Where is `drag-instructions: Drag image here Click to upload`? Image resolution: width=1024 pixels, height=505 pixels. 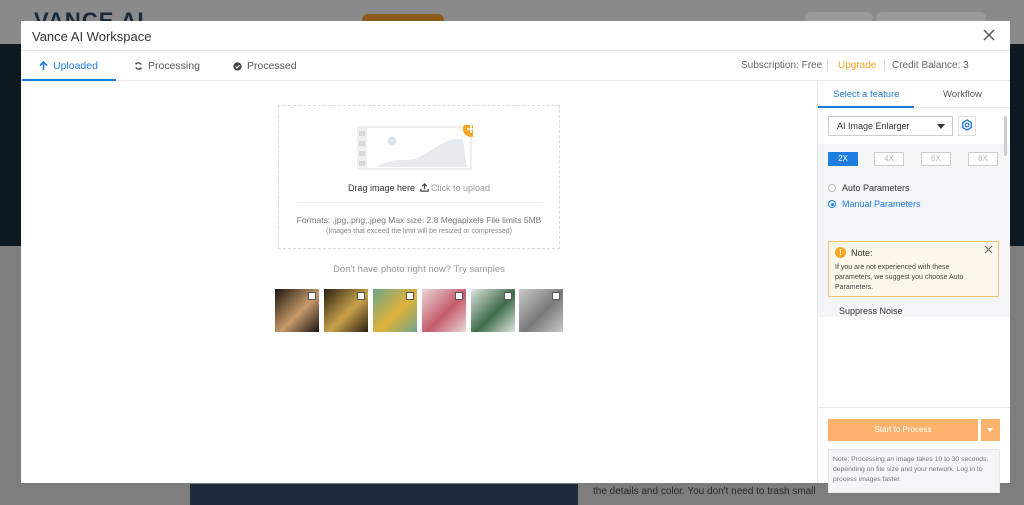 drag-instructions: Drag image here Click to upload is located at coordinates (419, 188).